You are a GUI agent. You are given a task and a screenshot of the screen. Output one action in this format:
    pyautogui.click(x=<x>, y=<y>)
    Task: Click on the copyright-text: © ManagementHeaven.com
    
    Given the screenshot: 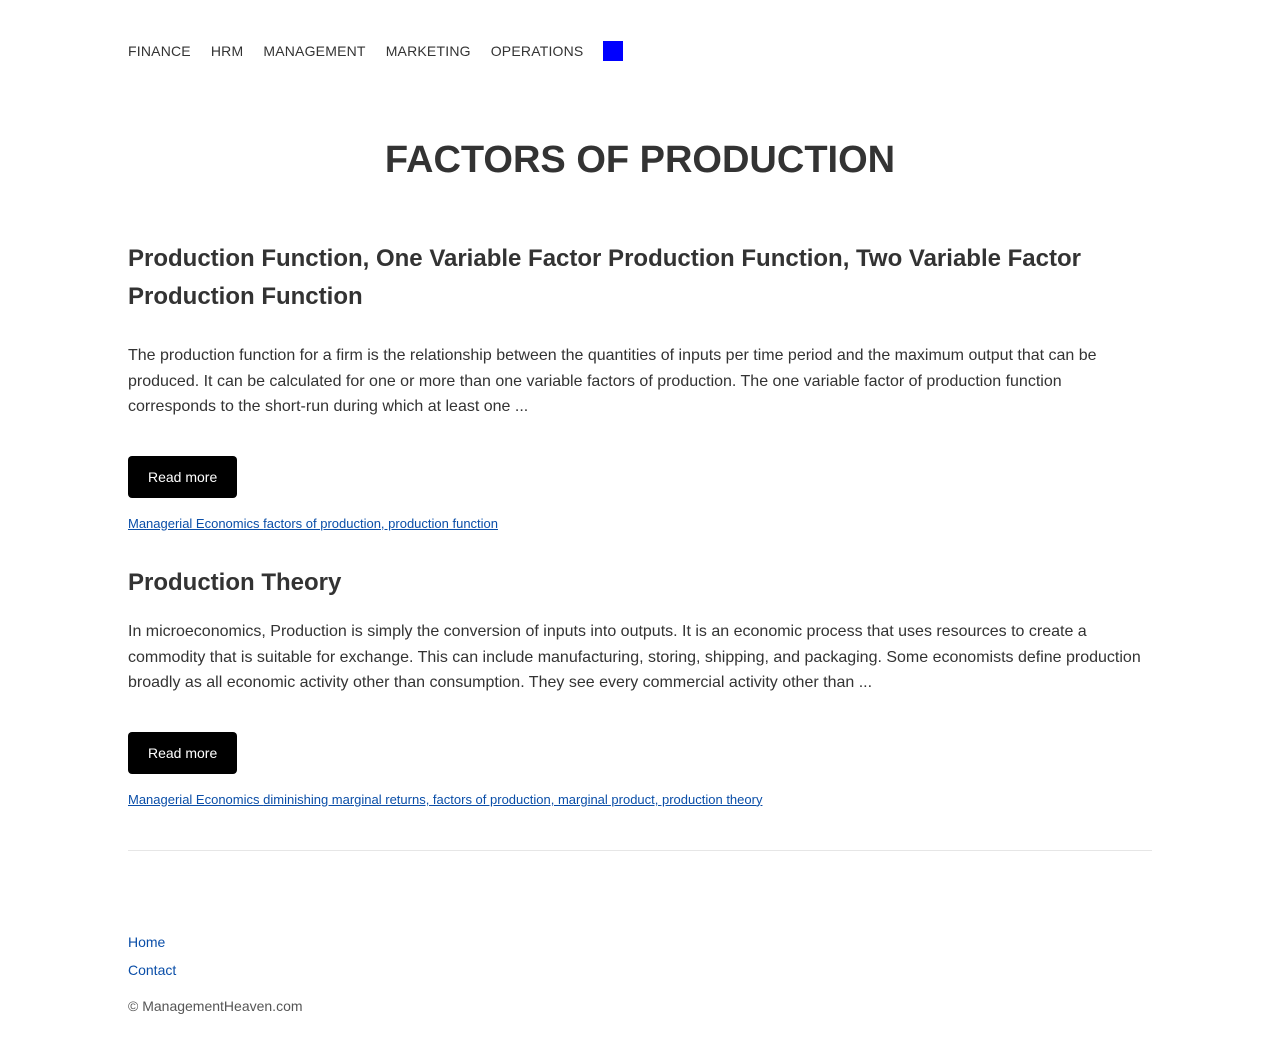 What is the action you would take?
    pyautogui.click(x=215, y=1006)
    